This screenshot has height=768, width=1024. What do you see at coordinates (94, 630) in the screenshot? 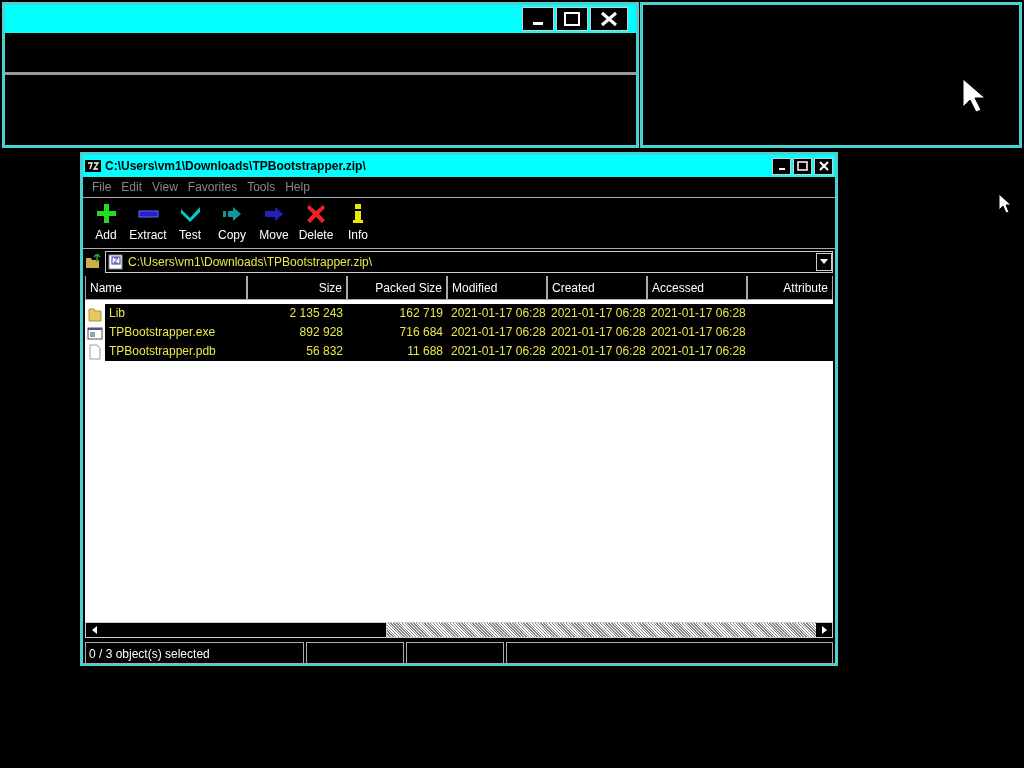
I see `left-arrow-icon` at bounding box center [94, 630].